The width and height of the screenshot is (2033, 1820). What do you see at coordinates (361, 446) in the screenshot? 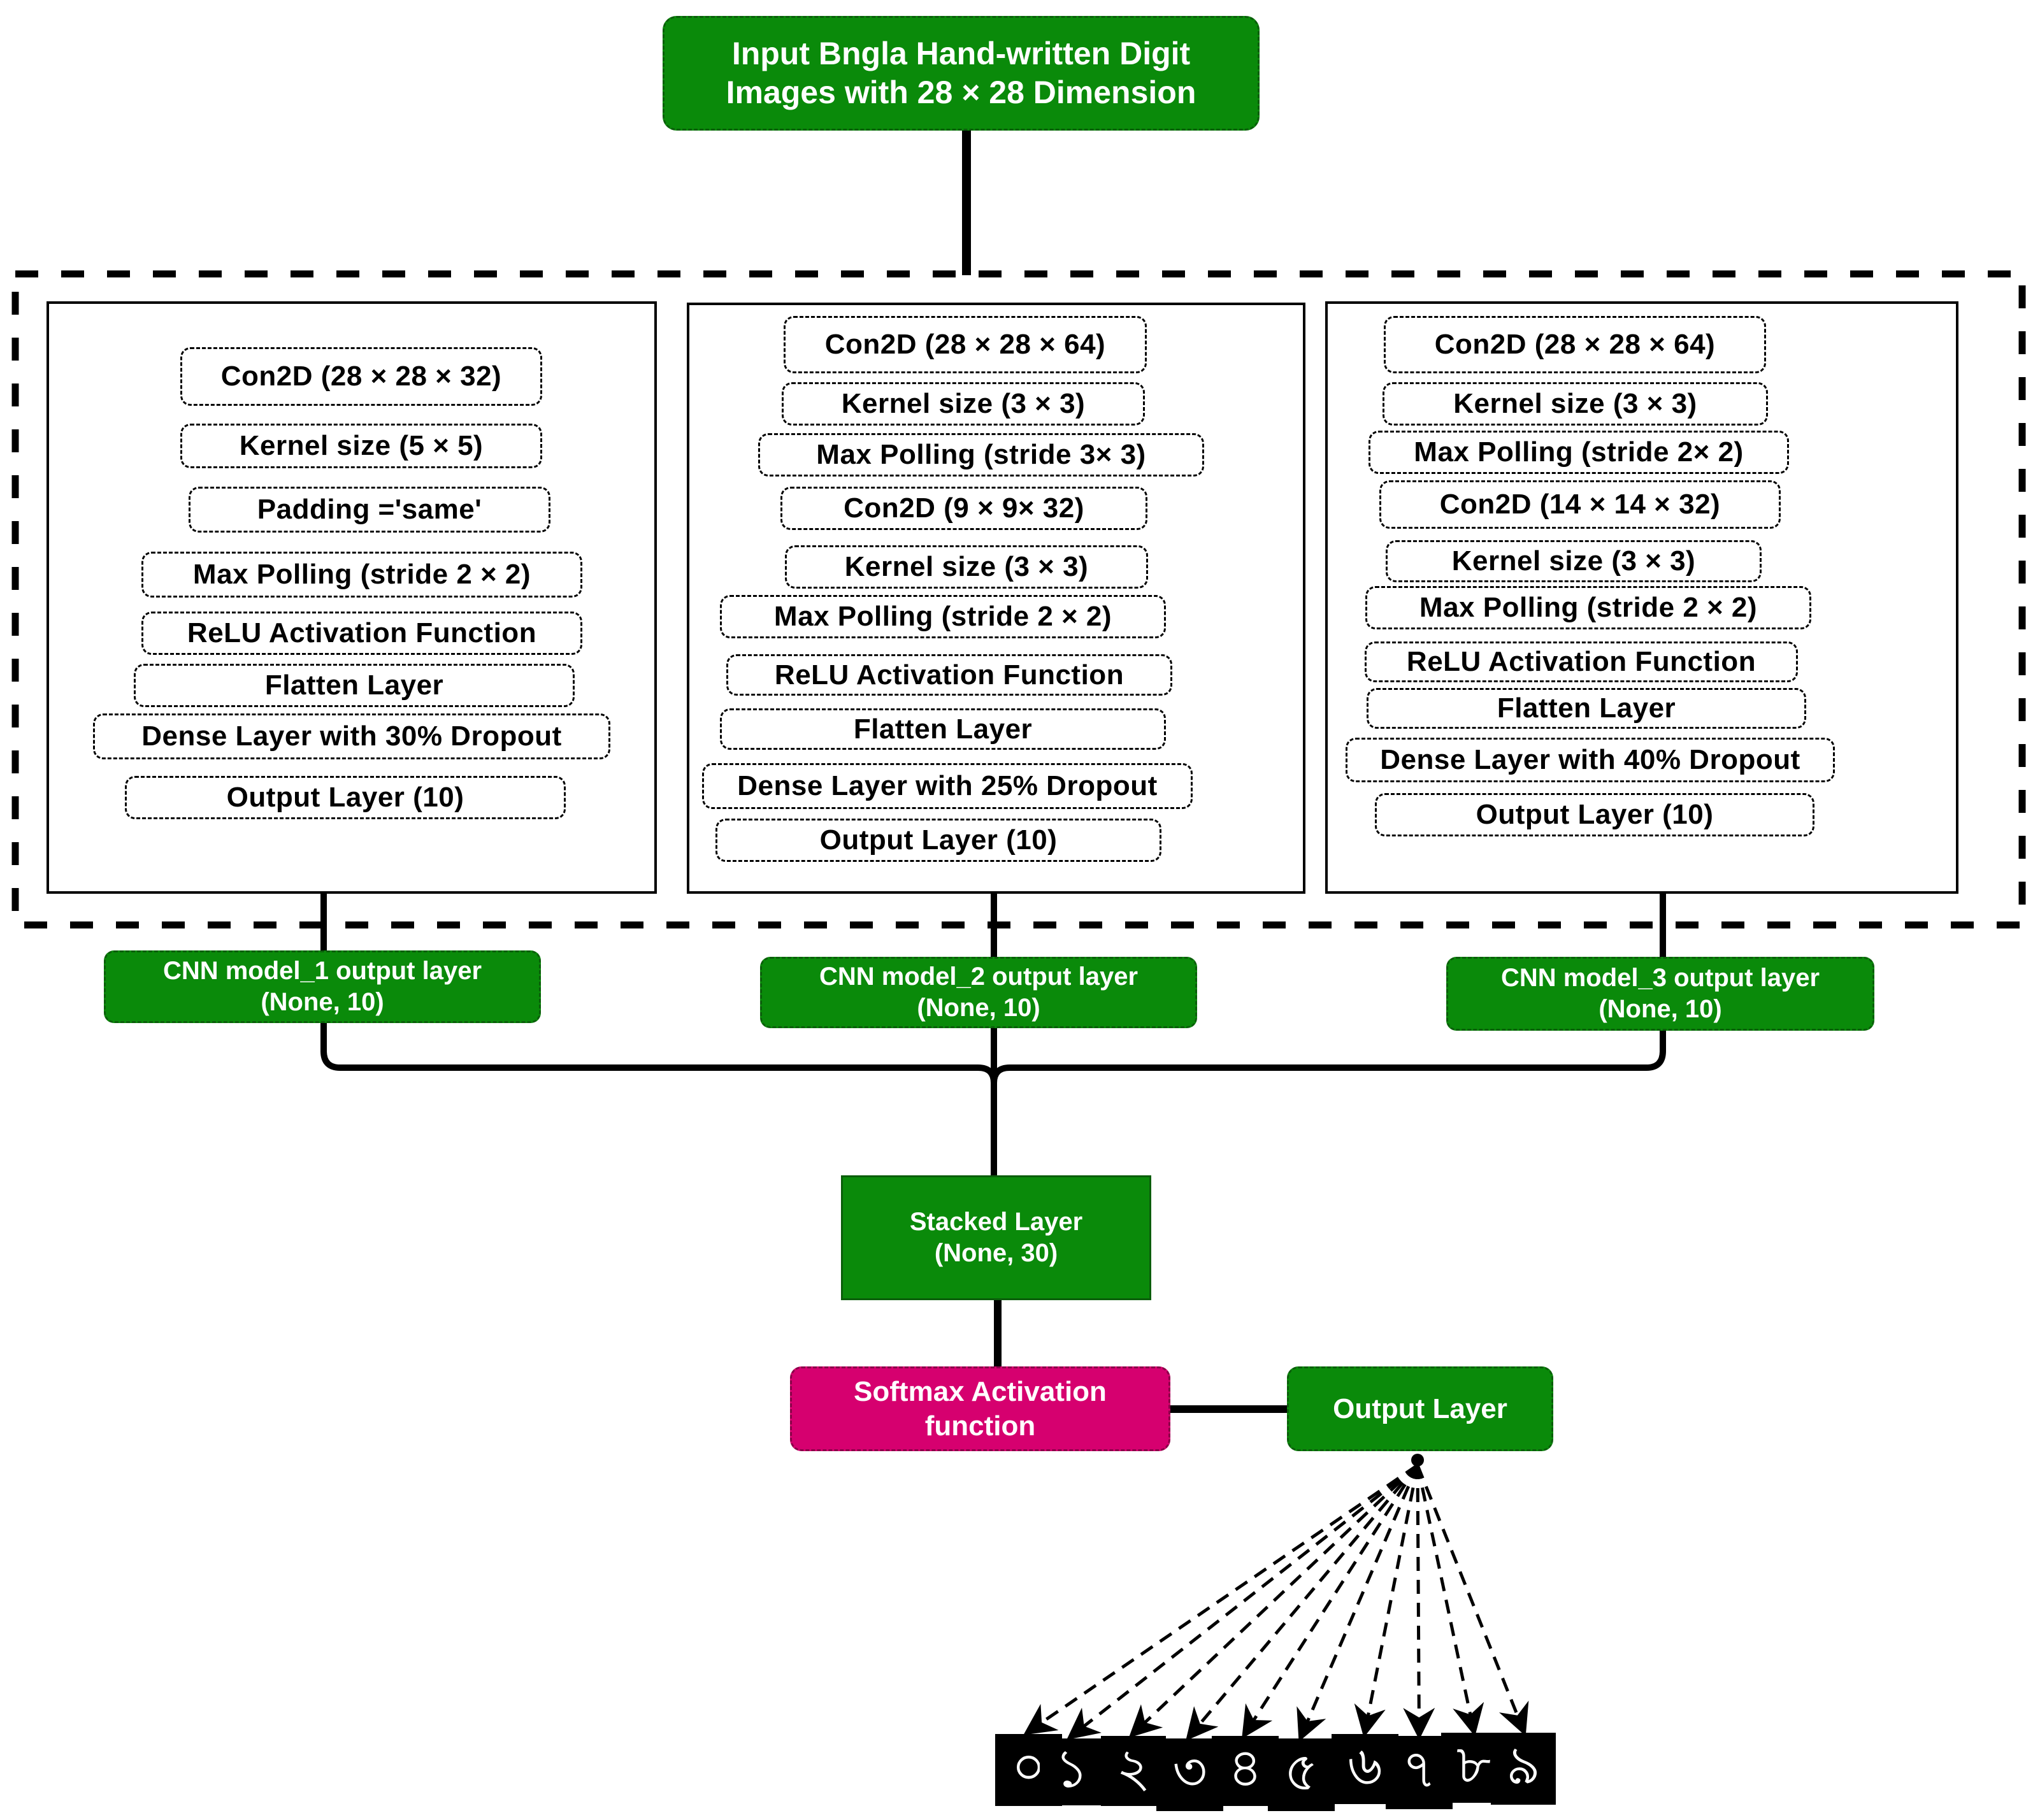
I see `model1-layer-kernel: Kernel size (5 × 5)` at bounding box center [361, 446].